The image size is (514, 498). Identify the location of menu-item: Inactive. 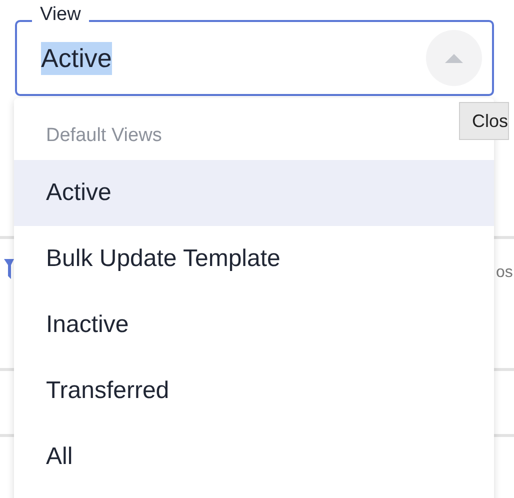
(254, 325).